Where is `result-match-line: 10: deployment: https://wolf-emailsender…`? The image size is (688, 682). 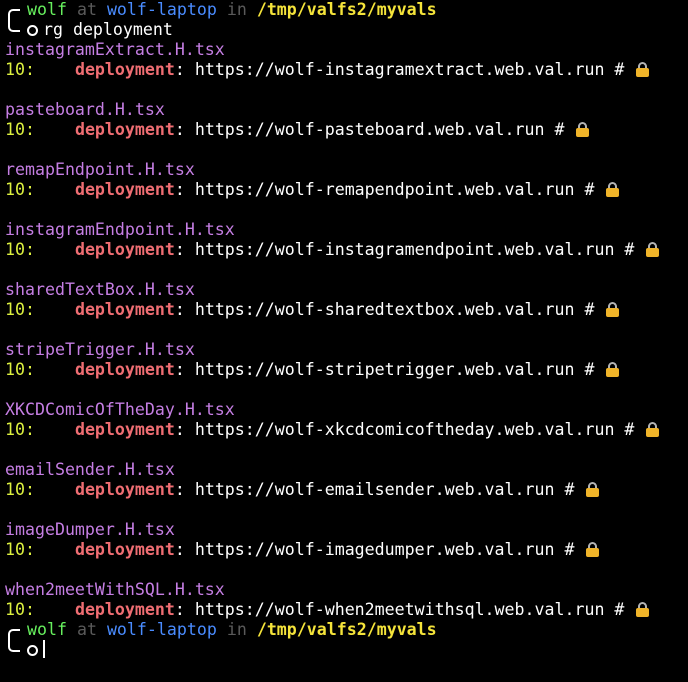
result-match-line: 10: deployment: https://wolf-emailsender… is located at coordinates (302, 490).